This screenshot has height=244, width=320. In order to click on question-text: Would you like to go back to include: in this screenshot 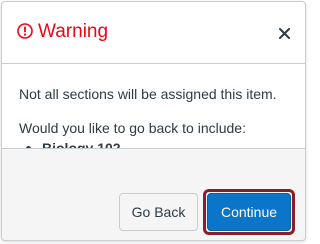, I will do `click(132, 128)`.